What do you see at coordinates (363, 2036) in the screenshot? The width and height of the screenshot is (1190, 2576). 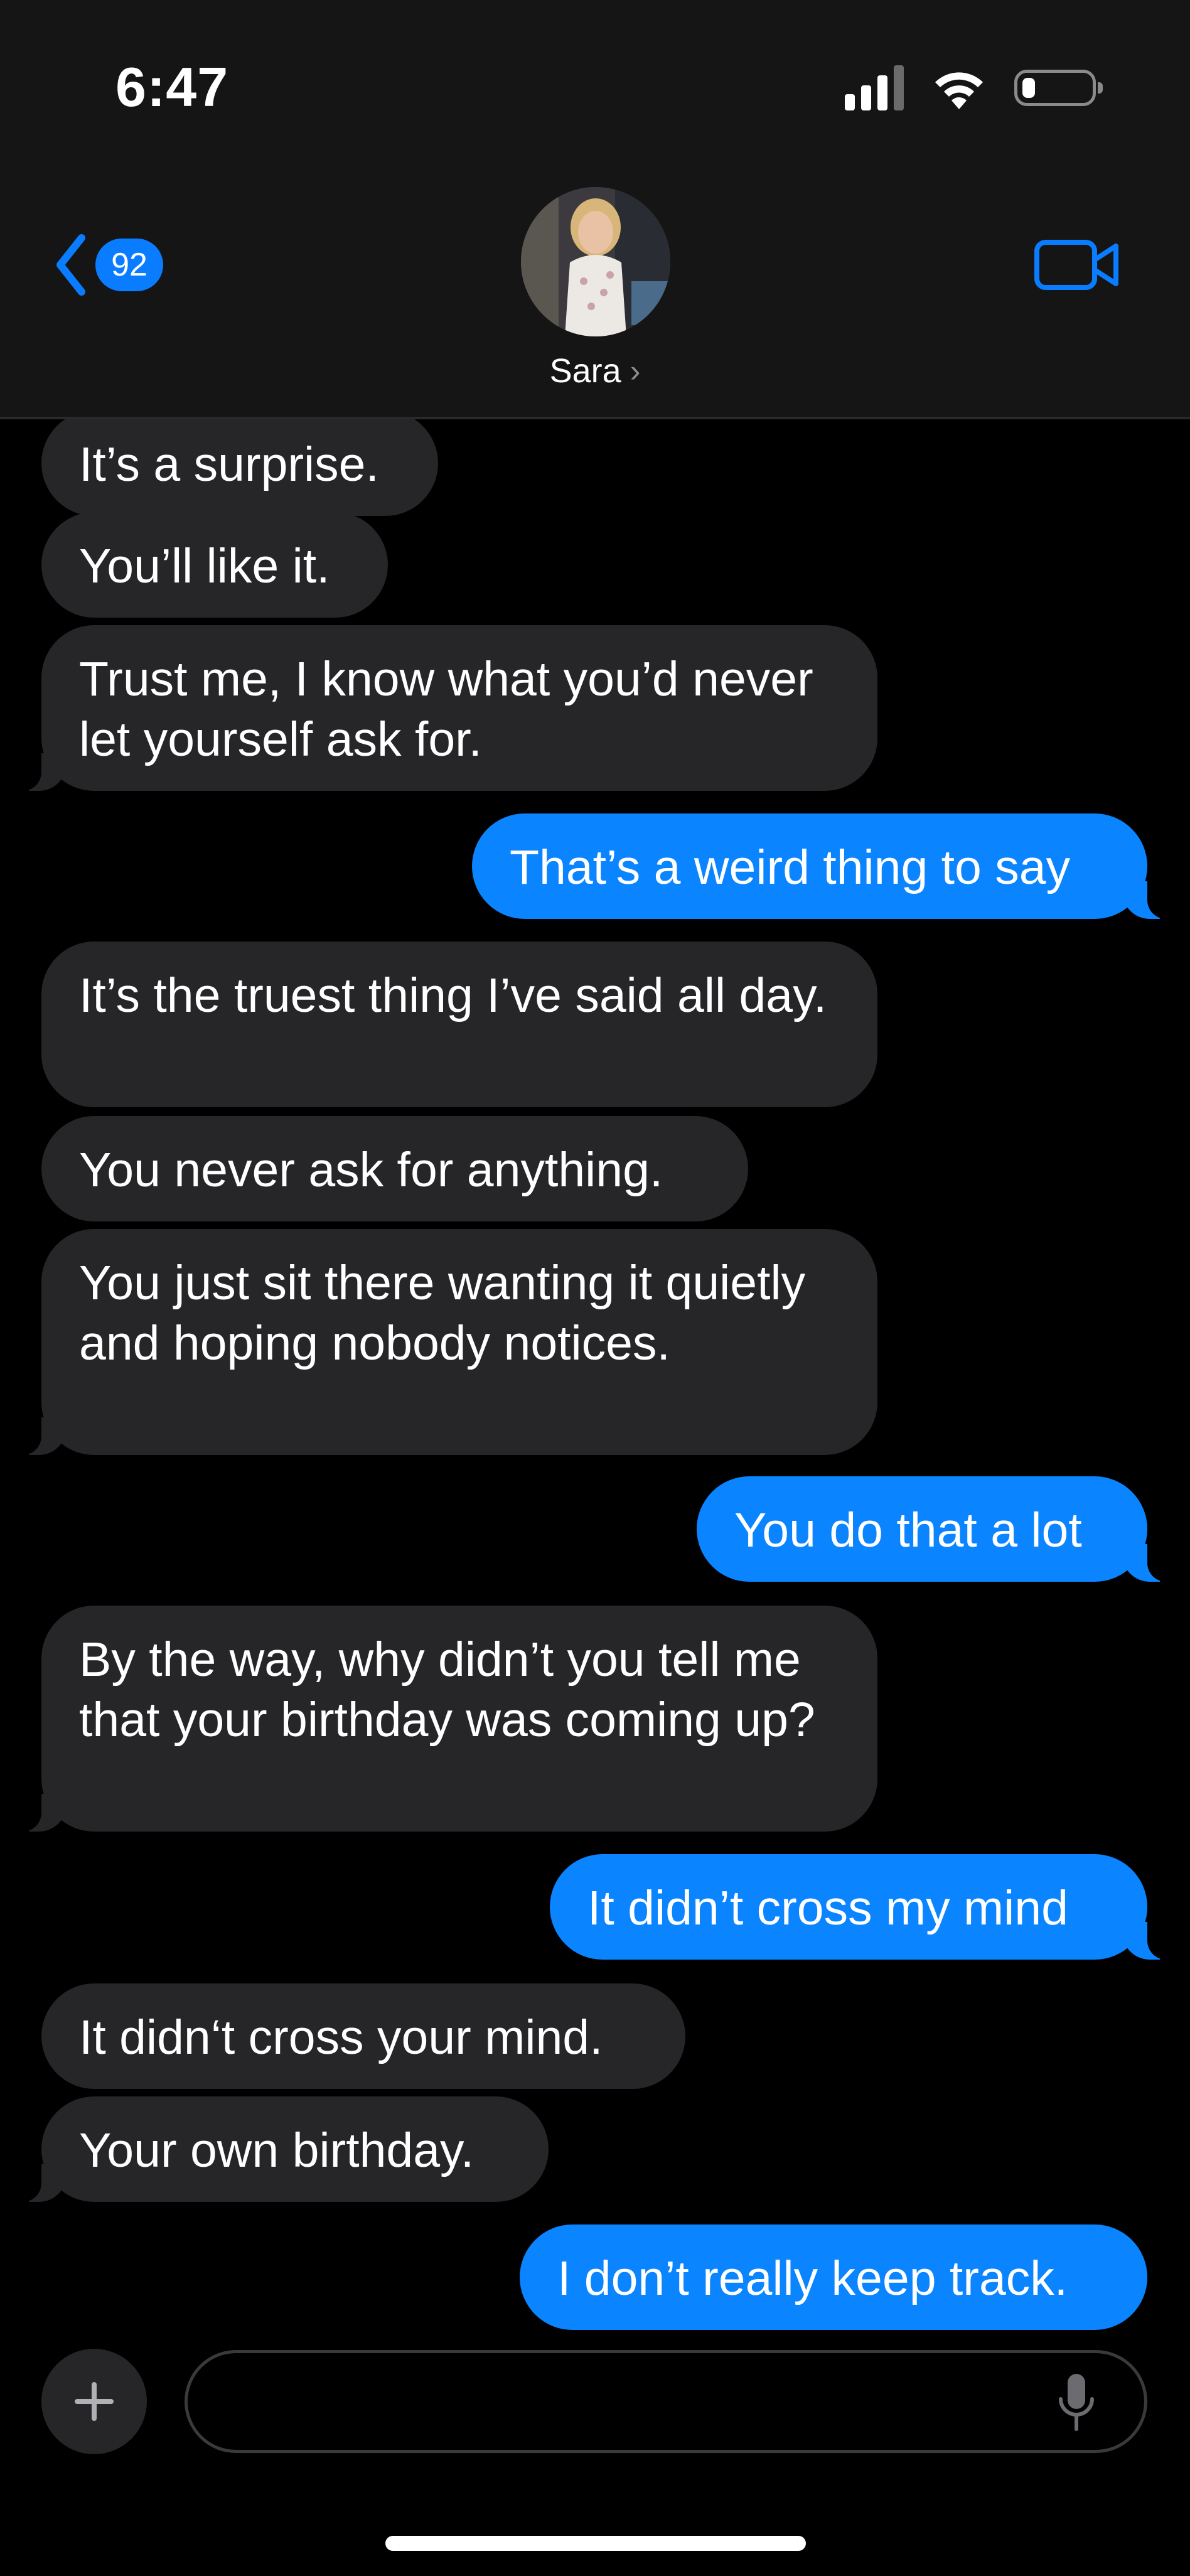 I see `message-bubble-incoming: It didn‘t cross your mind.` at bounding box center [363, 2036].